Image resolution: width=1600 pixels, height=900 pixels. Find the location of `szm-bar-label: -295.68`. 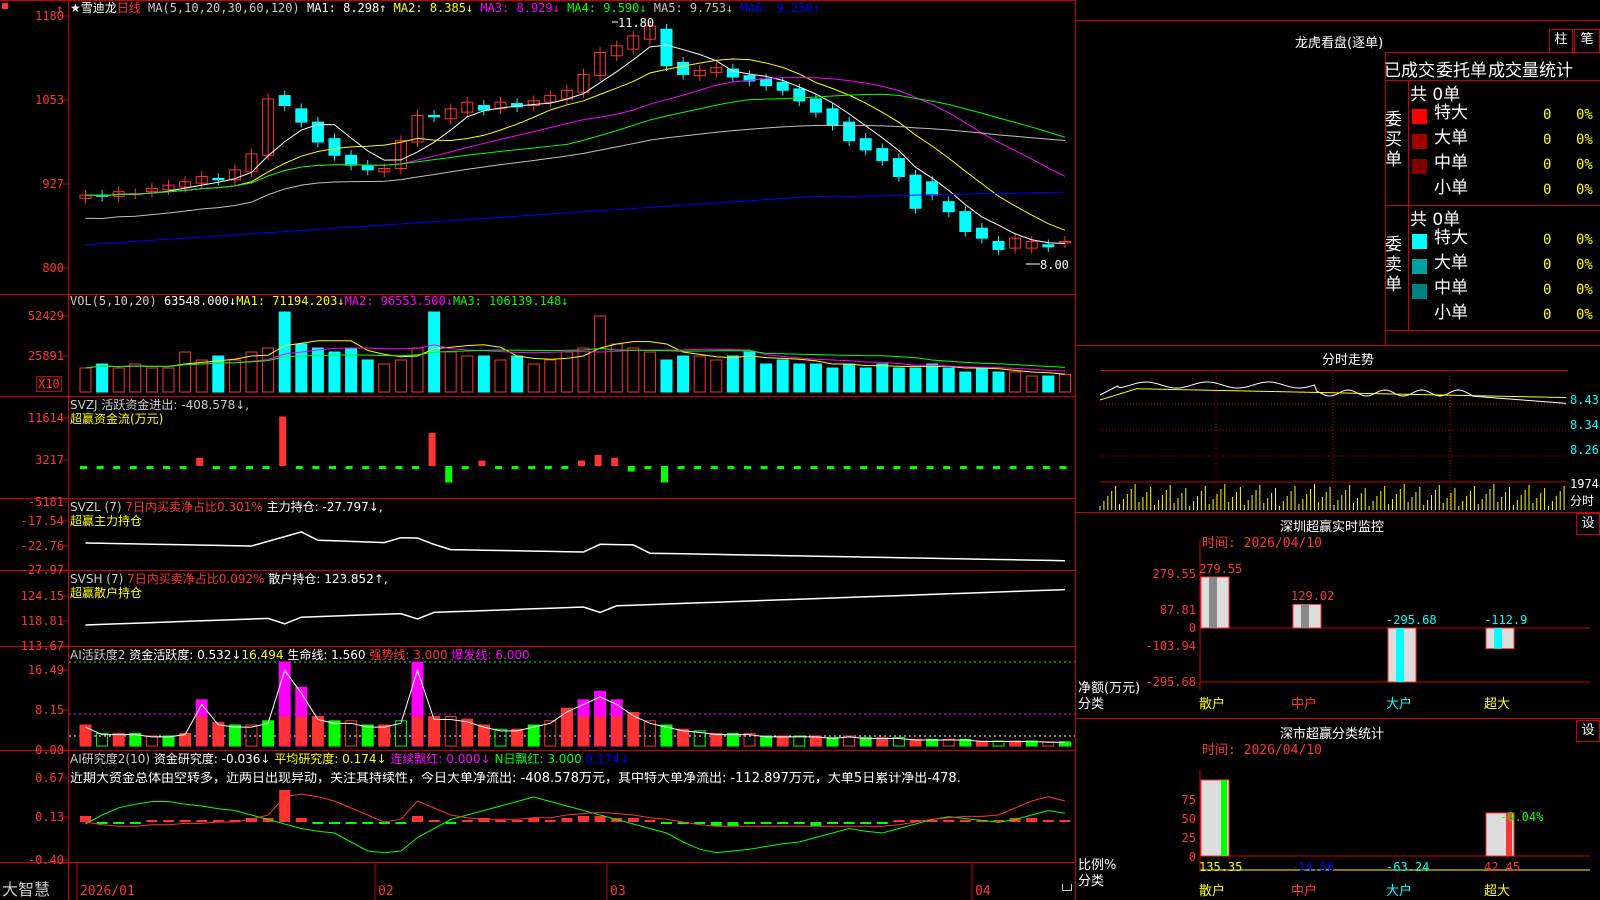

szm-bar-label: -295.68 is located at coordinates (1411, 620).